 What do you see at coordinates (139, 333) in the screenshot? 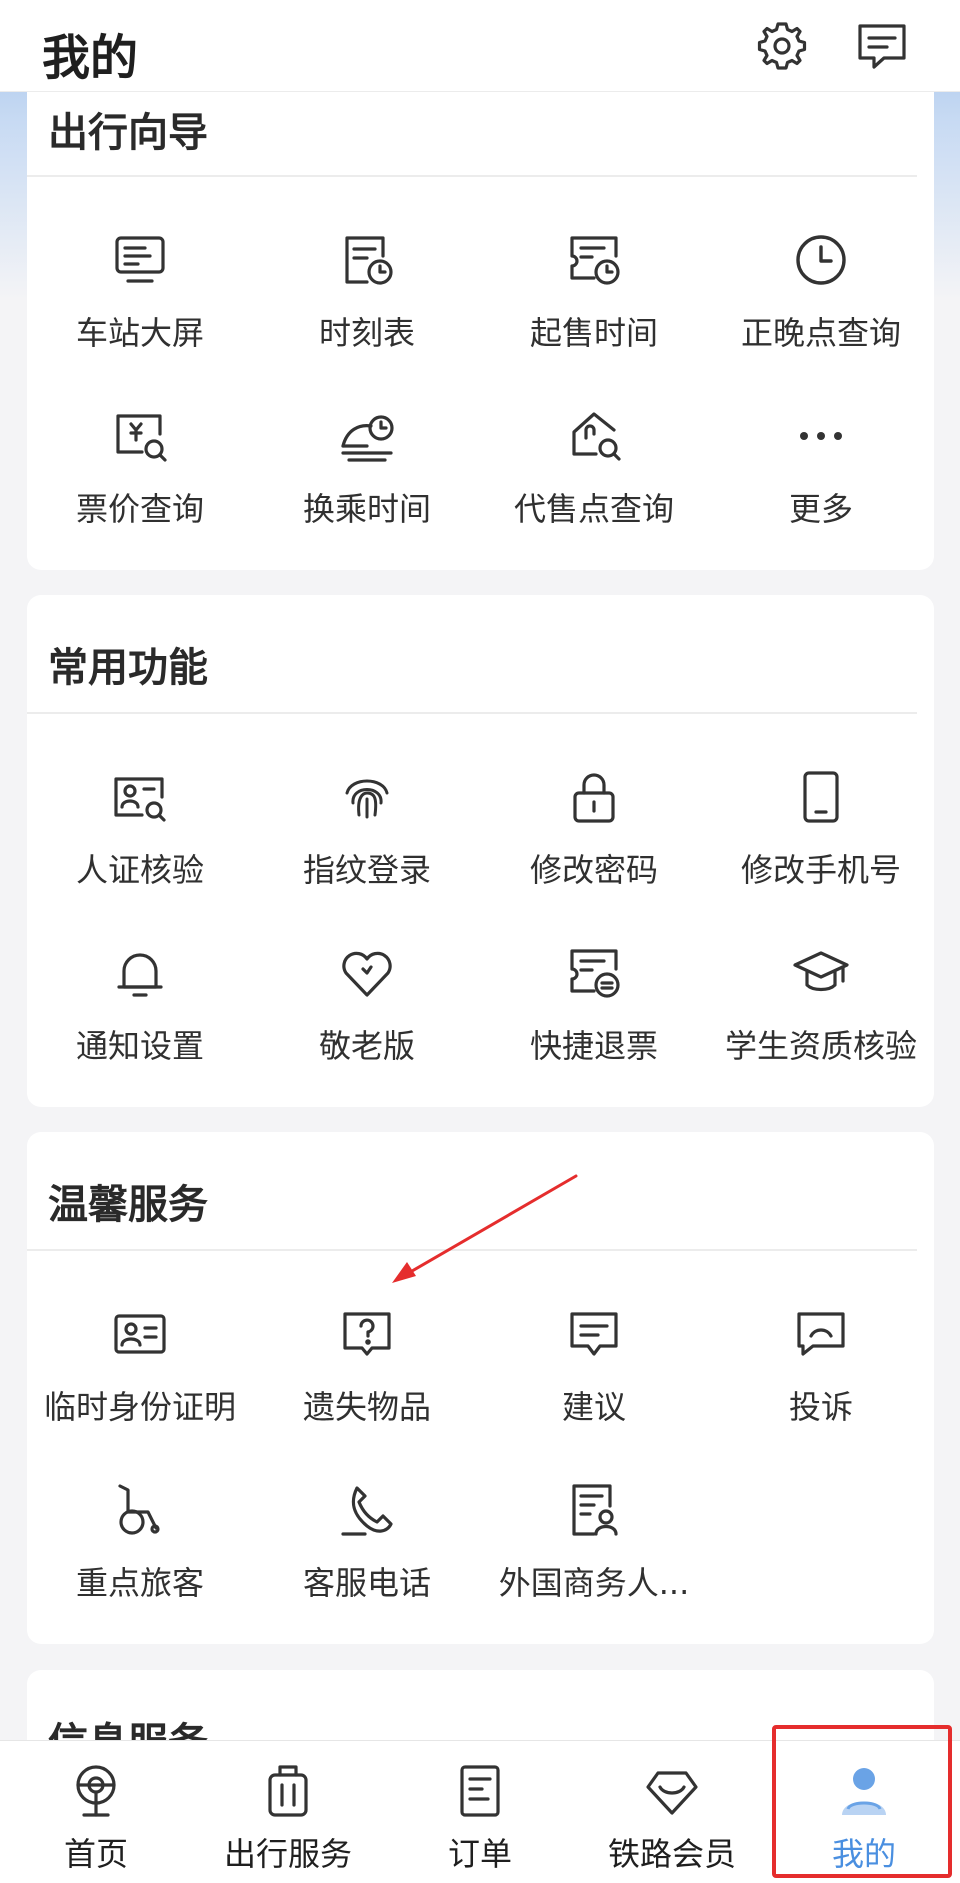
I see `grid-item-label: 车站大屏` at bounding box center [139, 333].